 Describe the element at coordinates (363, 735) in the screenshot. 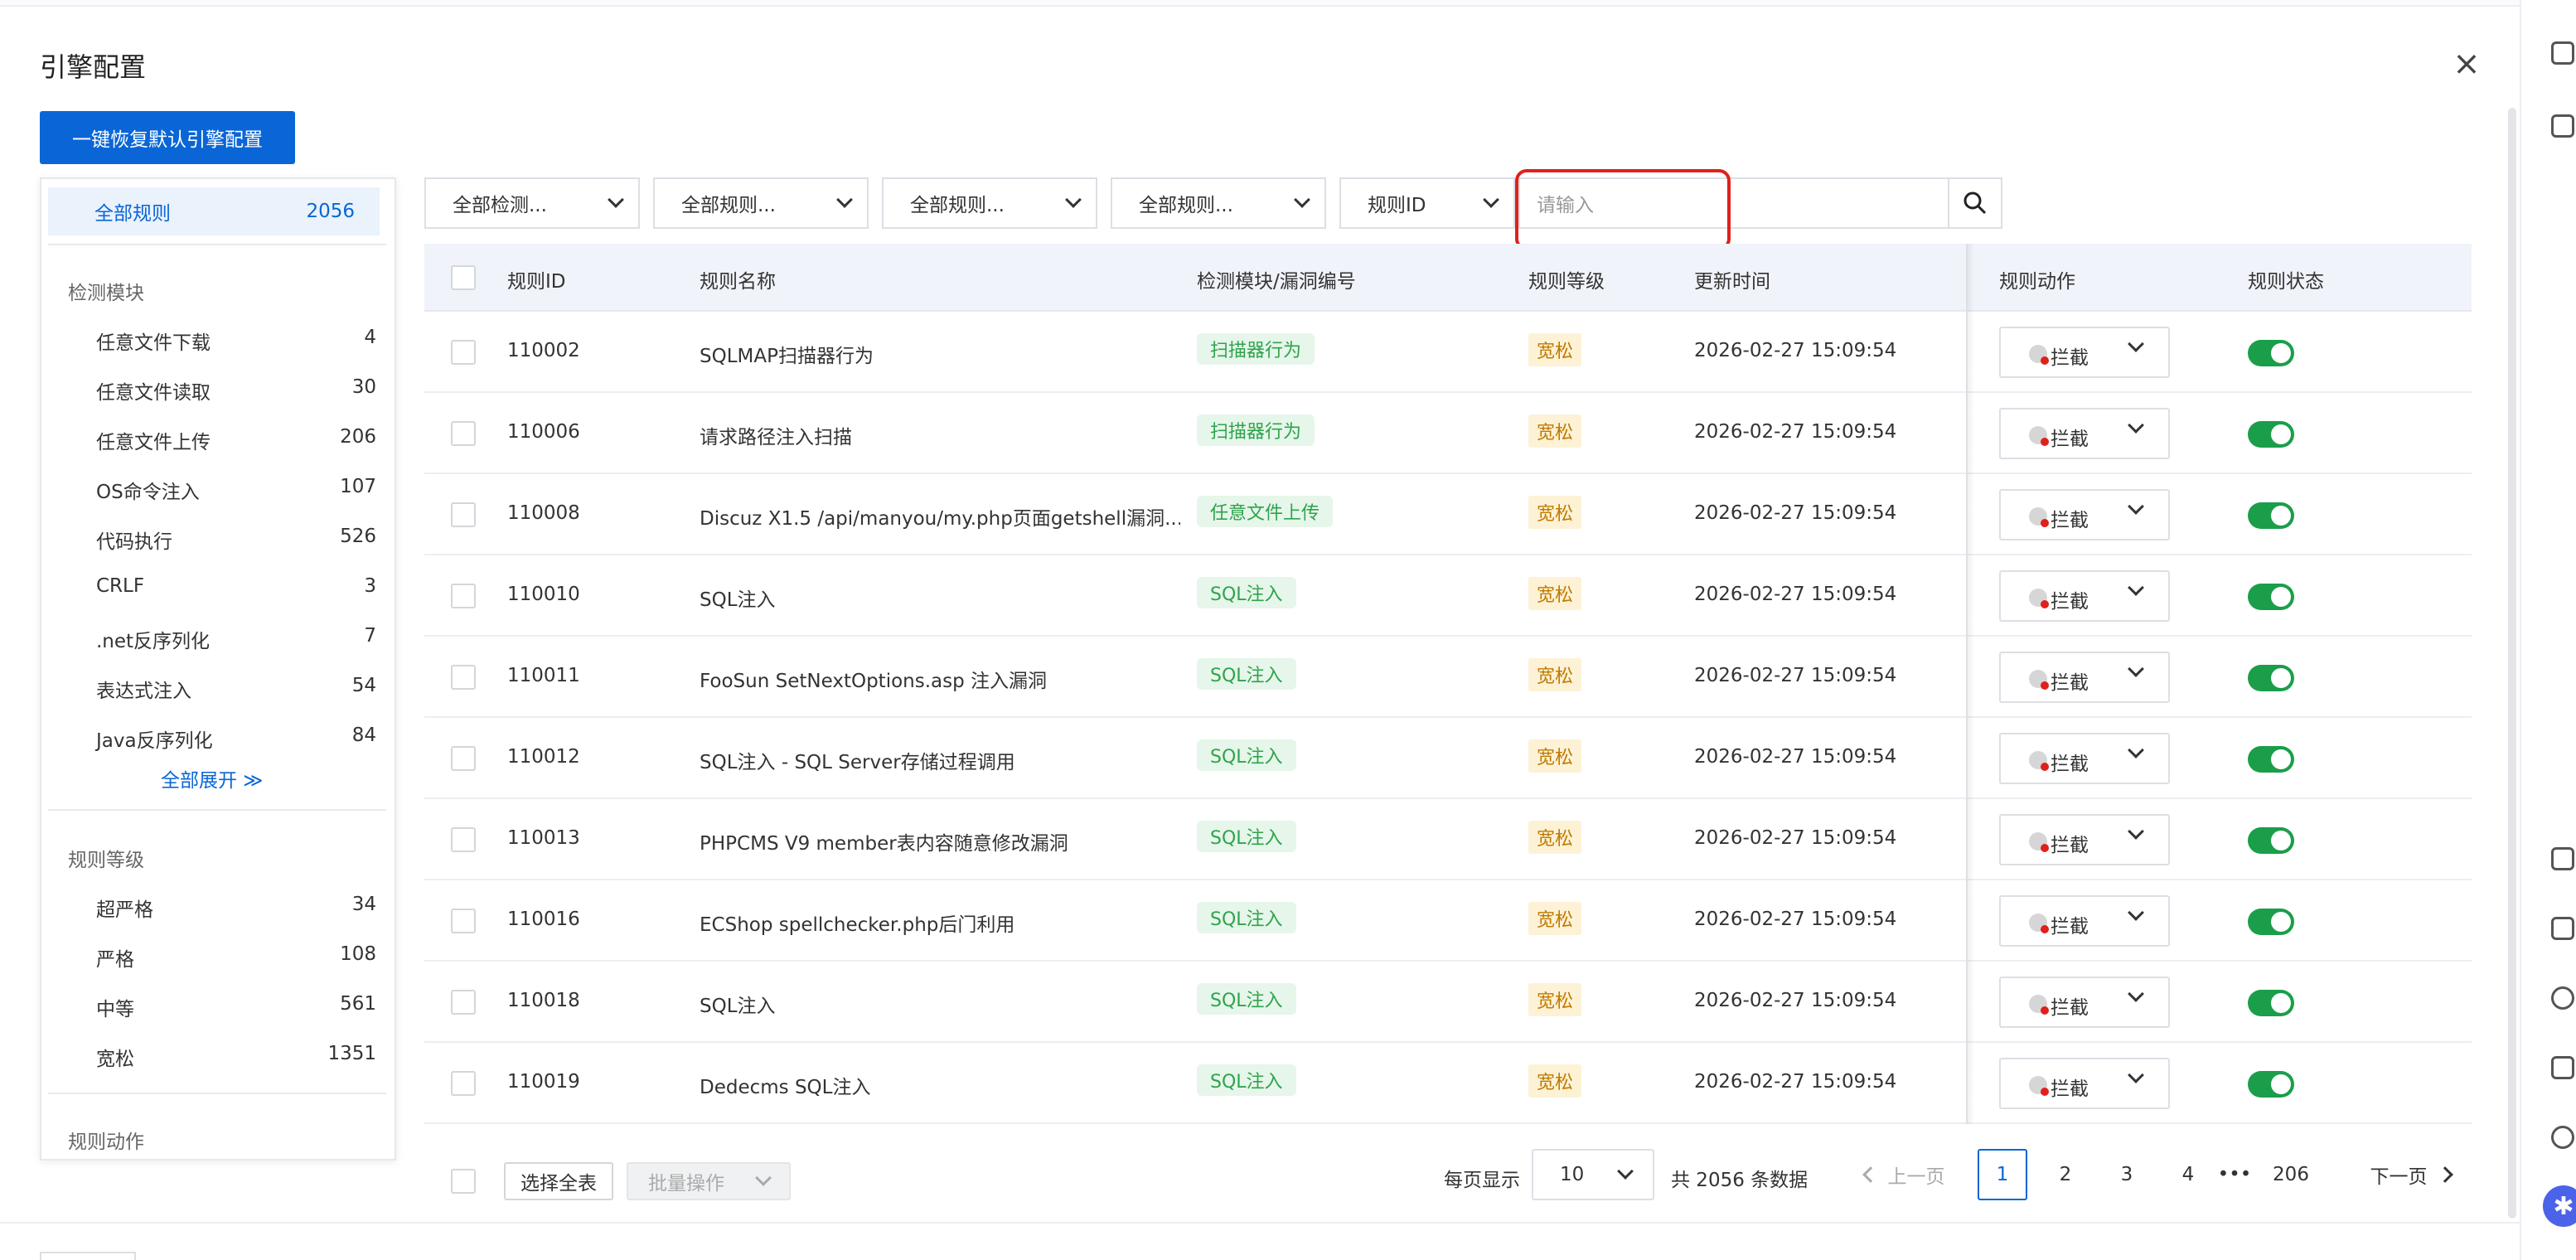

I see `sidebar-item-count: 84` at that location.